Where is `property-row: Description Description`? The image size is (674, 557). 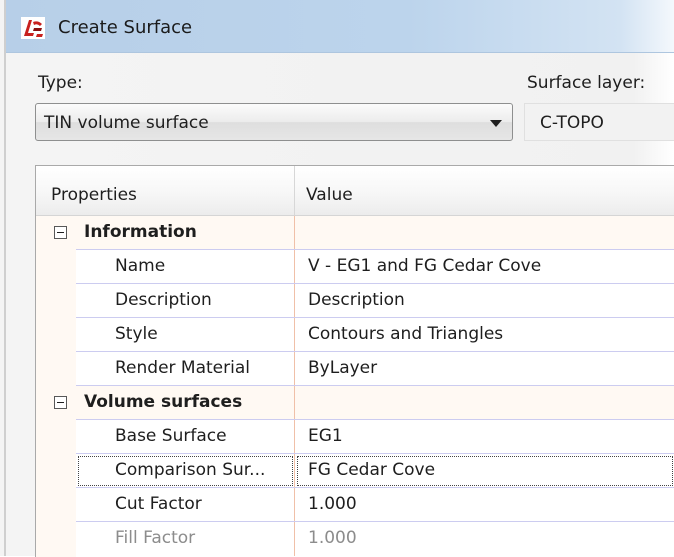 property-row: Description Description is located at coordinates (355, 301).